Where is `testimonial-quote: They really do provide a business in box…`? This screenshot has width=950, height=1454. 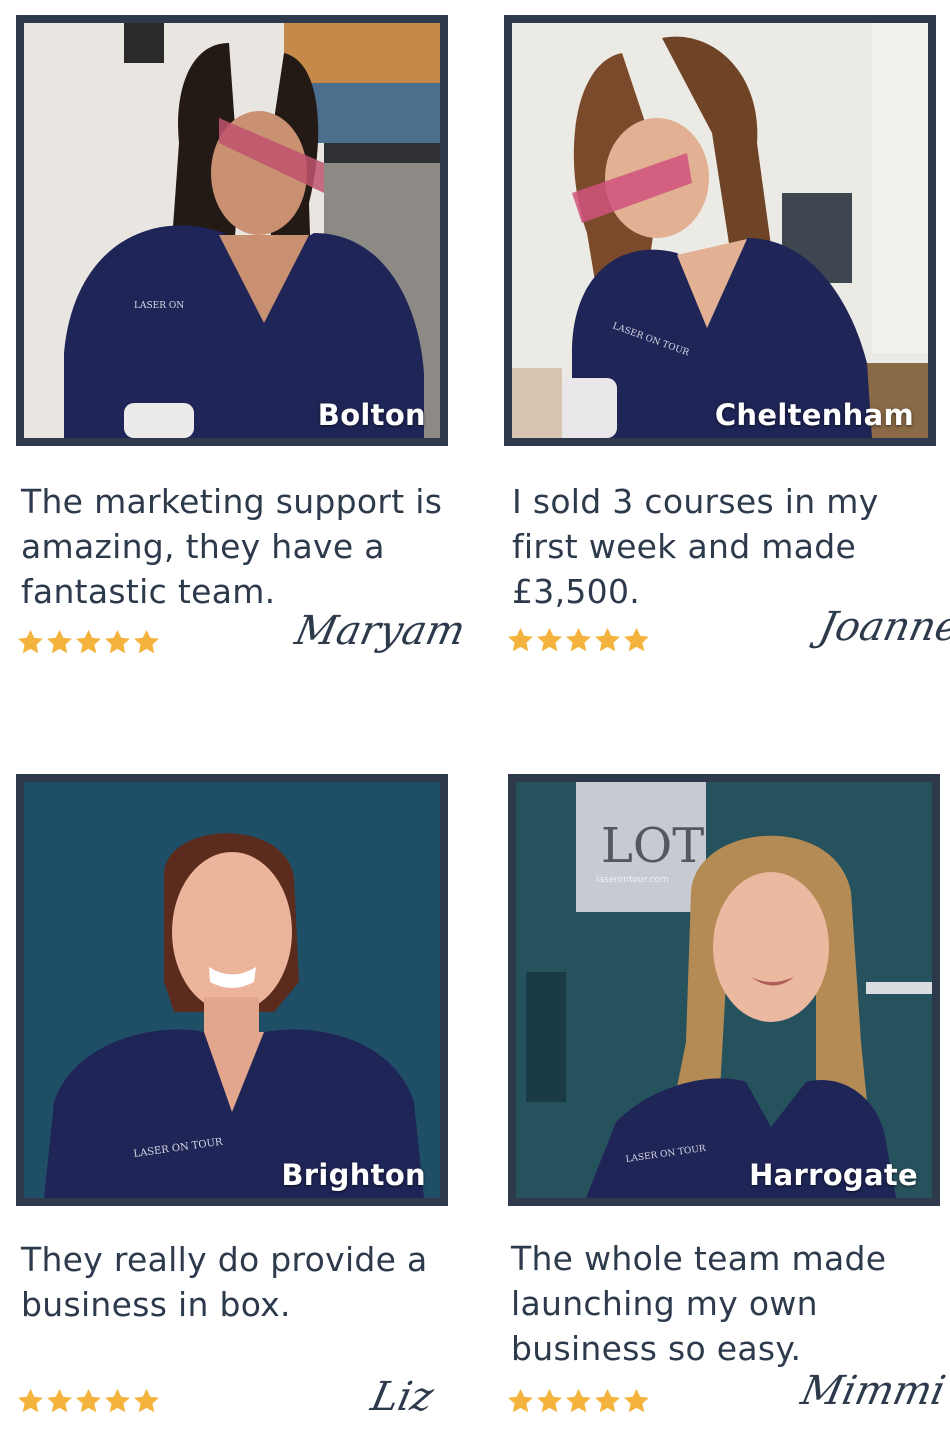 testimonial-quote: They really do provide a business in box… is located at coordinates (224, 1282).